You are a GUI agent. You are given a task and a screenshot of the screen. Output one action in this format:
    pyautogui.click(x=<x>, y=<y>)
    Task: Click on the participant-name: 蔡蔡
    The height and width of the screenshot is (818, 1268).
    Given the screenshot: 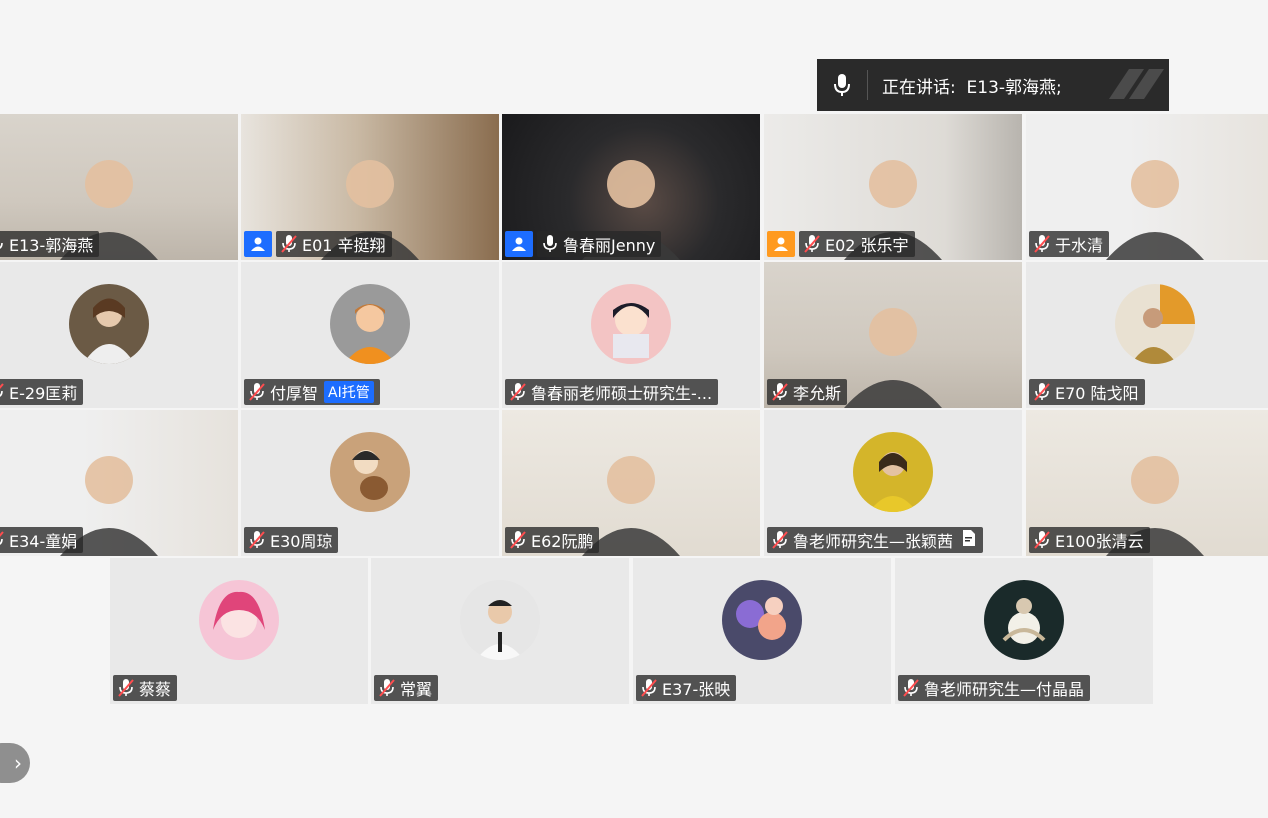 What is the action you would take?
    pyautogui.click(x=155, y=689)
    